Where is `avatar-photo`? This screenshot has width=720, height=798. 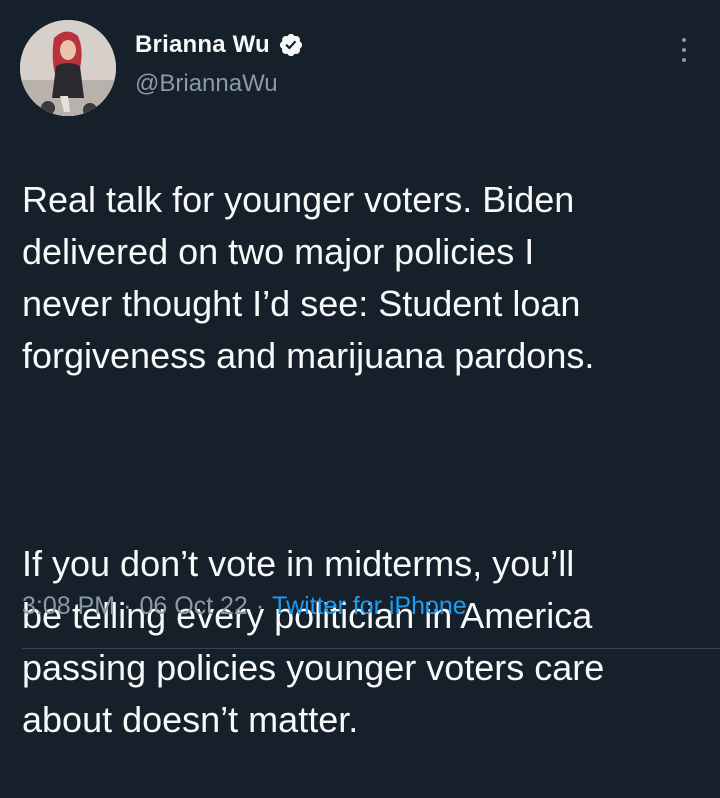
avatar-photo is located at coordinates (68, 68).